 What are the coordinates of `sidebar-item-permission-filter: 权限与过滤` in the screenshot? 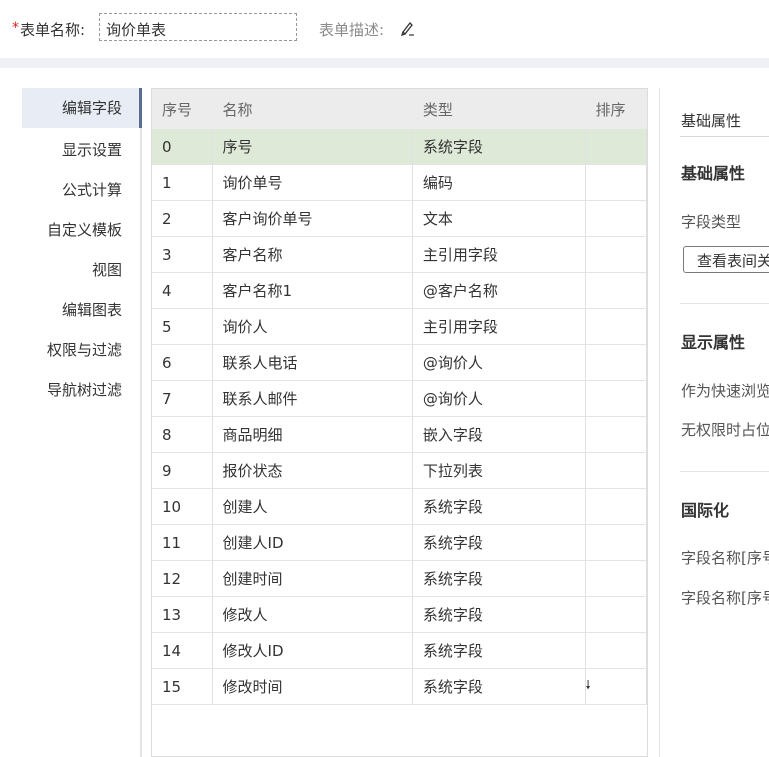 It's located at (84, 349).